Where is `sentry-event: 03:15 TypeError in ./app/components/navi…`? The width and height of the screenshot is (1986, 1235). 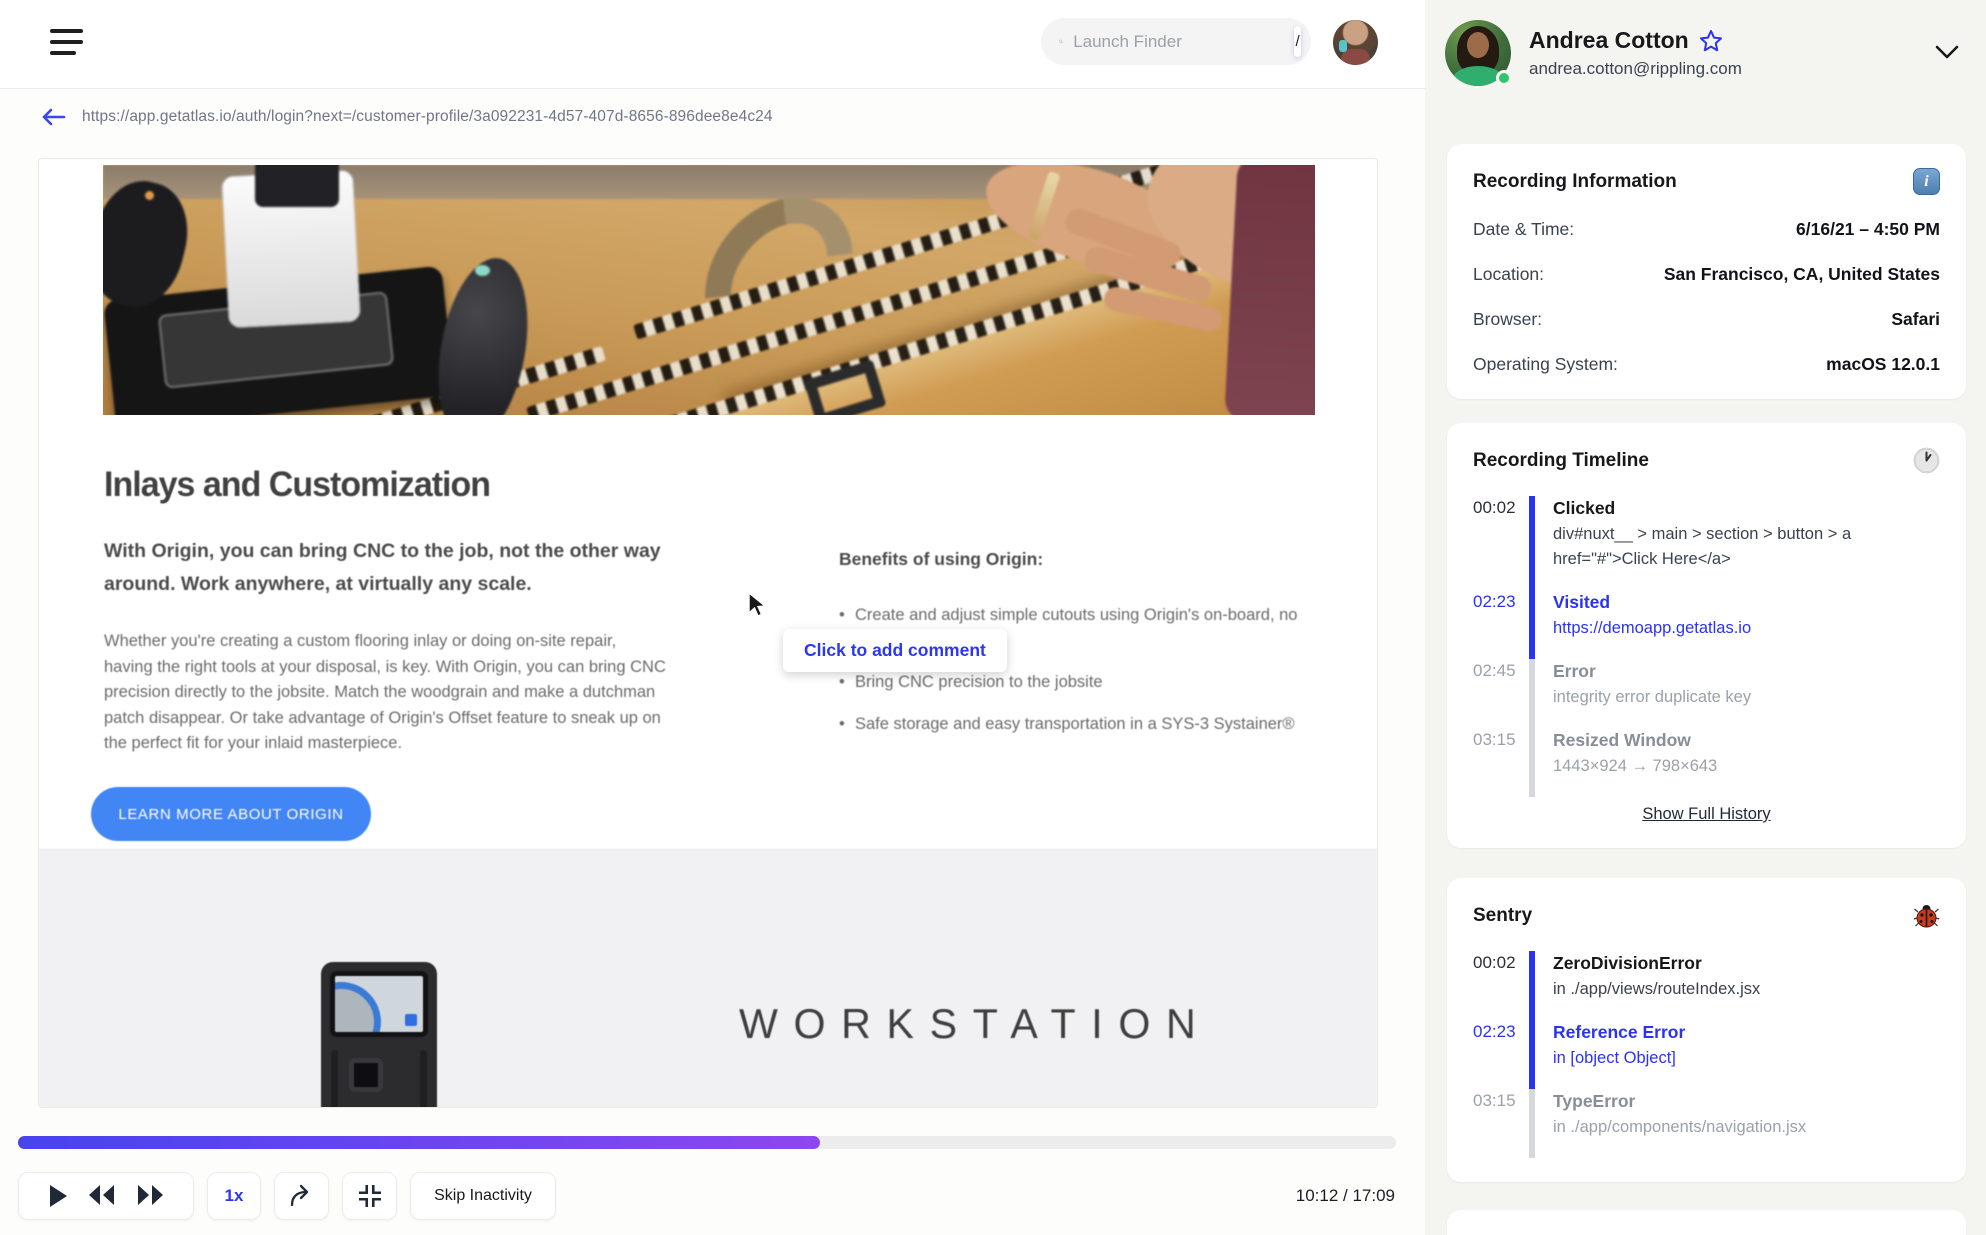
sentry-event: 03:15 TypeError in ./app/components/navi… is located at coordinates (1706, 1123).